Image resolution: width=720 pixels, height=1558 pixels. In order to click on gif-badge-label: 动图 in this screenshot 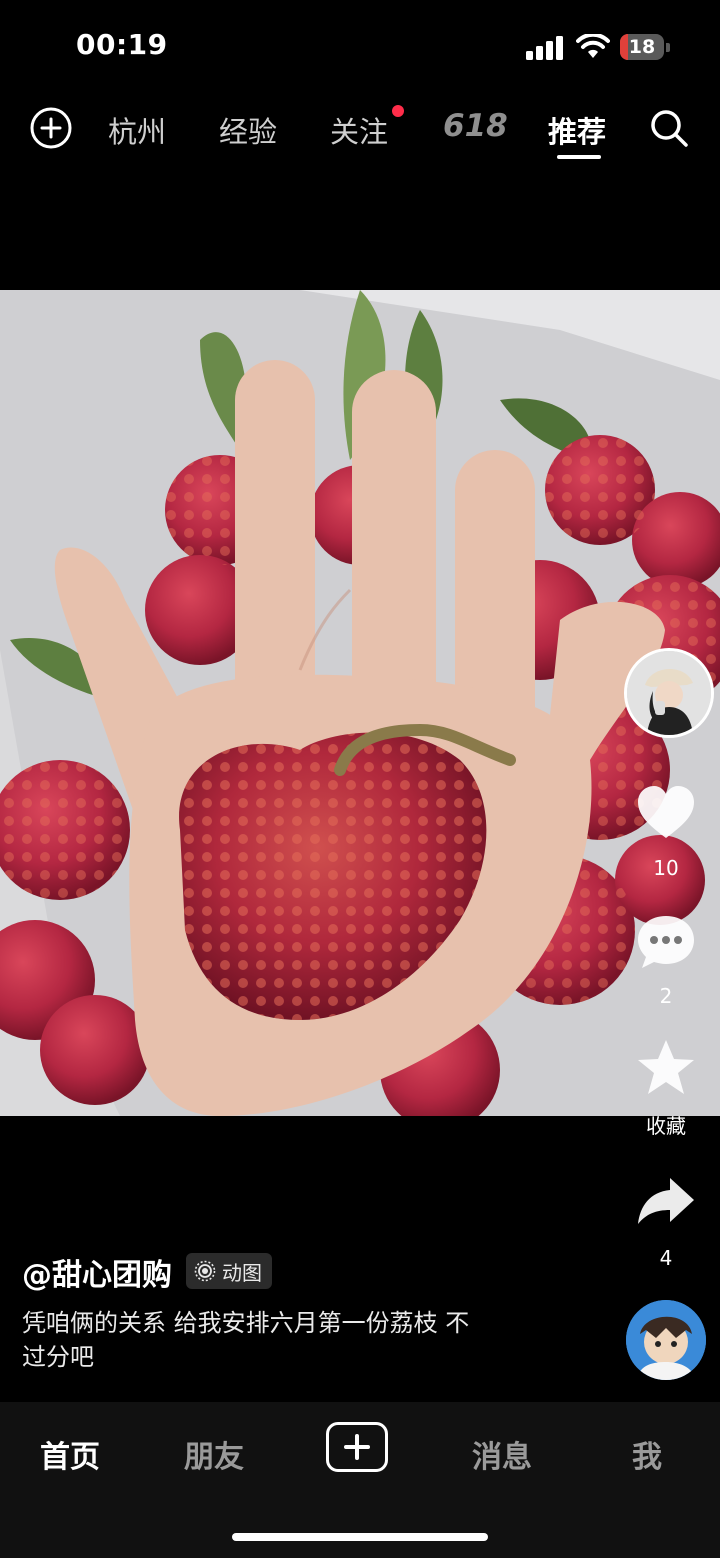, I will do `click(242, 1272)`.